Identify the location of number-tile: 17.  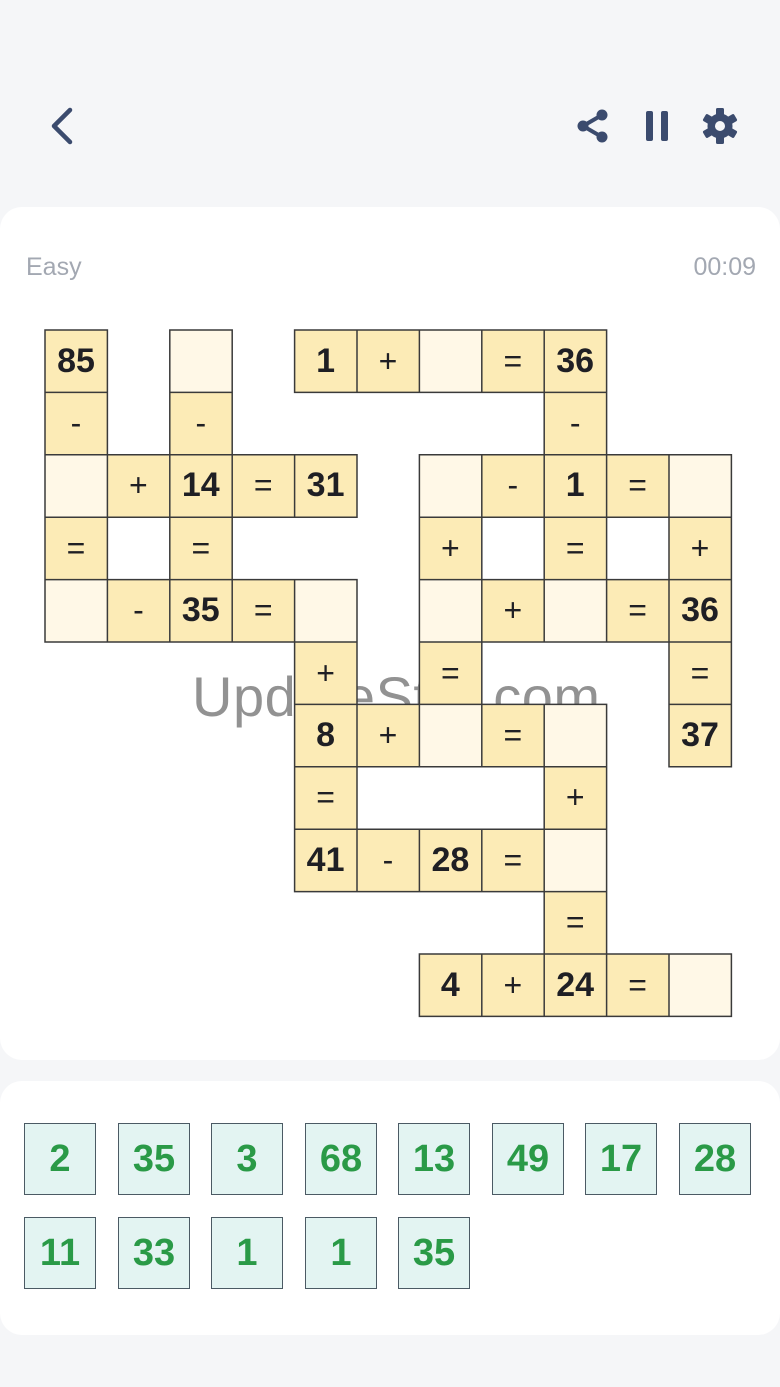
(621, 1159).